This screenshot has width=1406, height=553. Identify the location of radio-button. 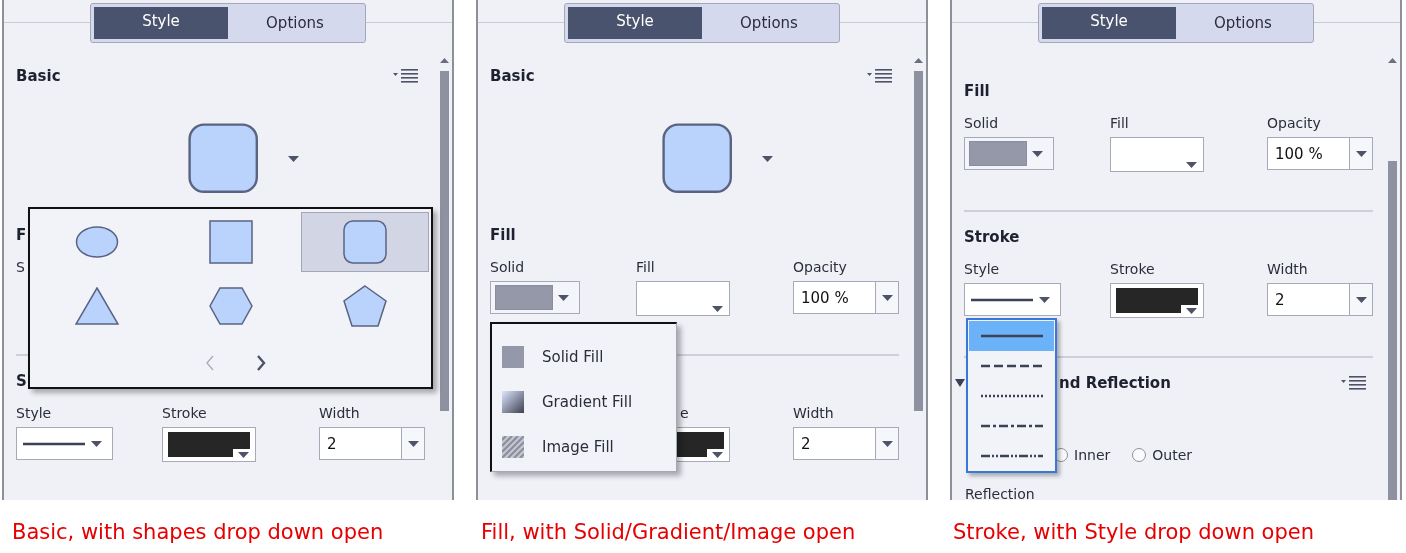
(1139, 455).